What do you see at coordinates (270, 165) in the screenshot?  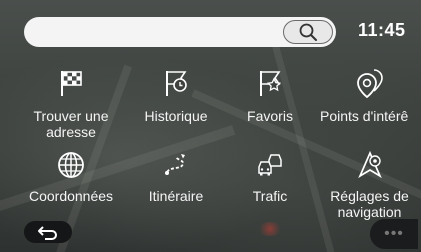 I see `traffic-cars-icon` at bounding box center [270, 165].